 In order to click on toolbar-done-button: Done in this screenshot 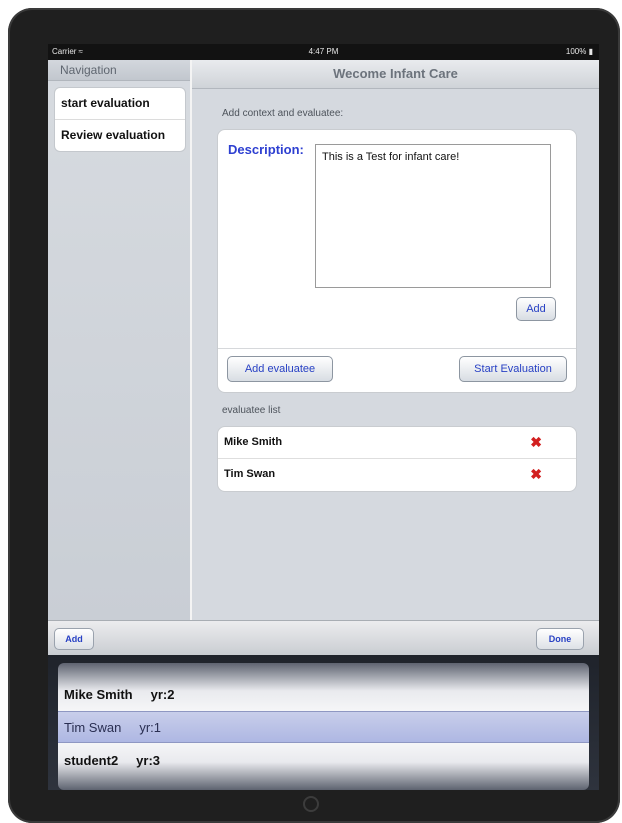, I will do `click(560, 639)`.